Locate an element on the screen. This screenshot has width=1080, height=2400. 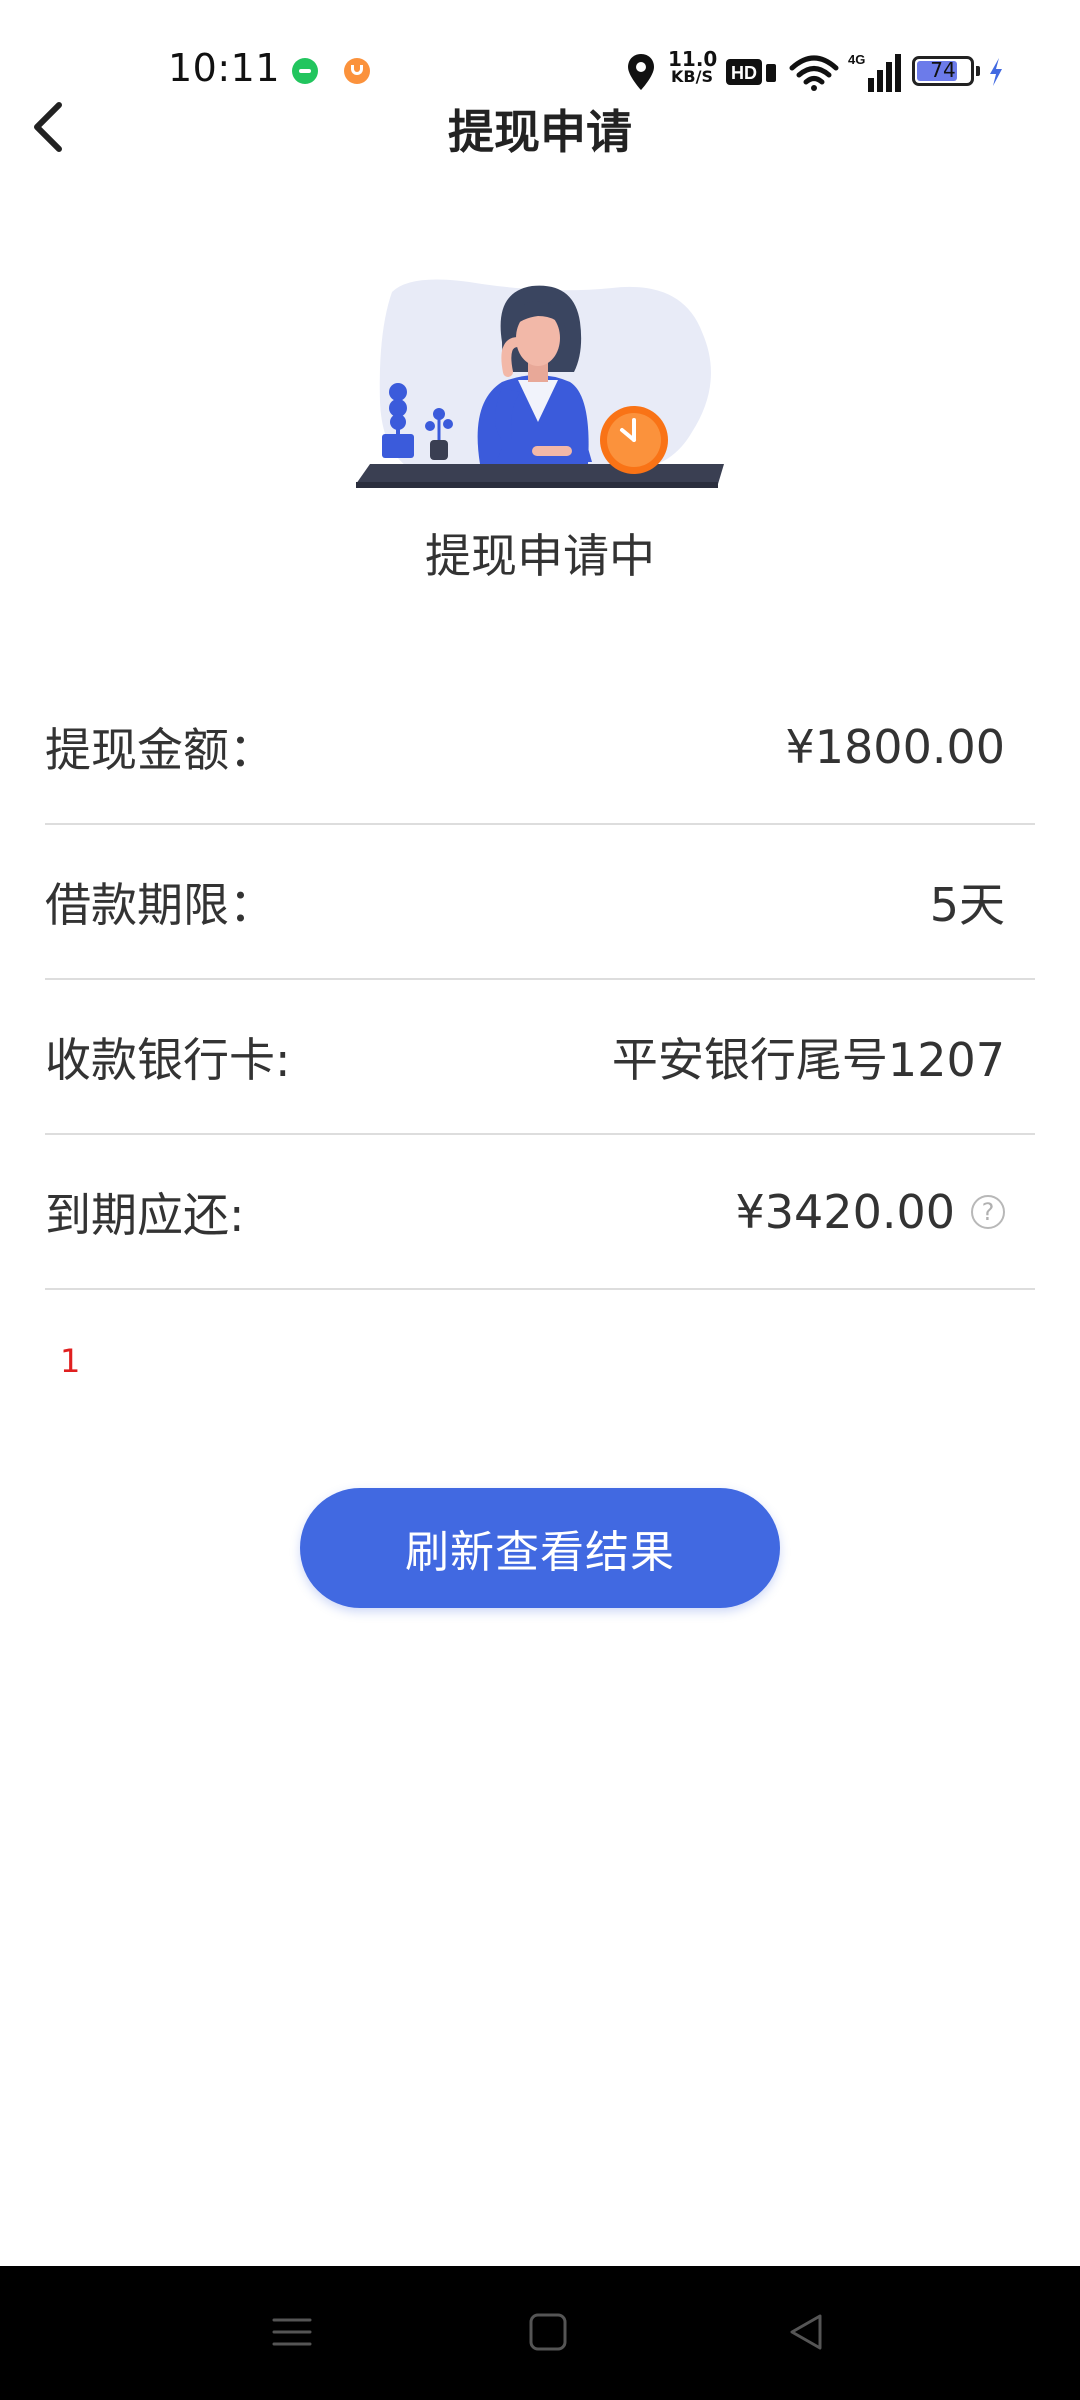
detail-value: 5天 is located at coordinates (967, 902).